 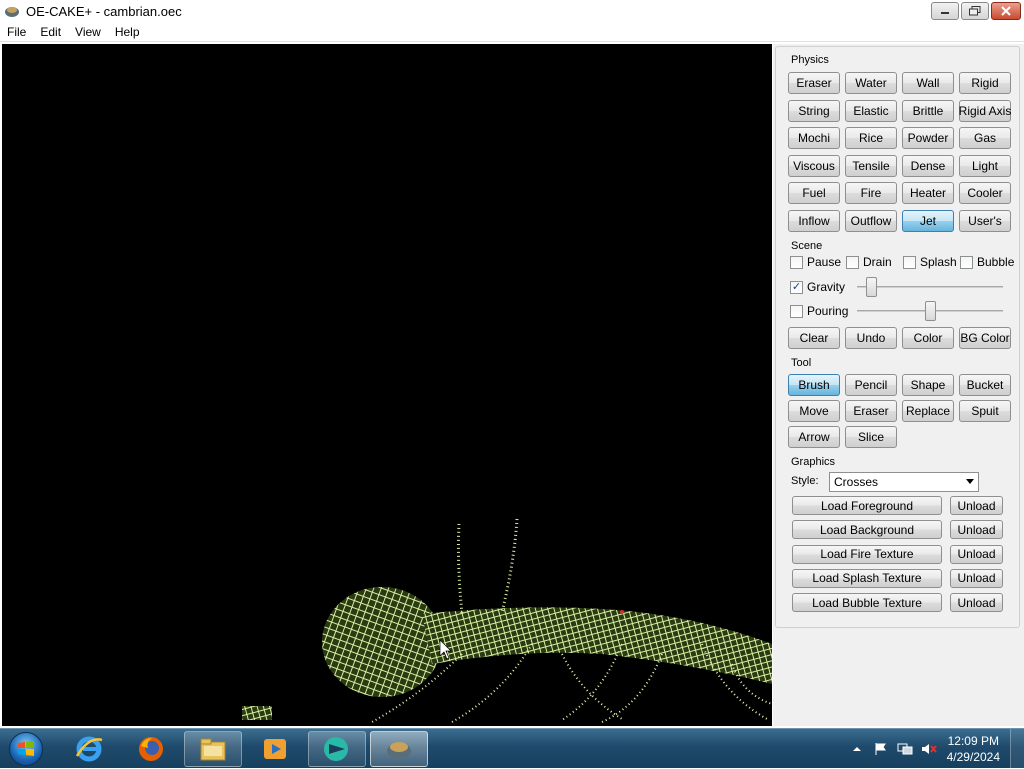 I want to click on bg-color-button: BG Color, so click(x=985, y=338).